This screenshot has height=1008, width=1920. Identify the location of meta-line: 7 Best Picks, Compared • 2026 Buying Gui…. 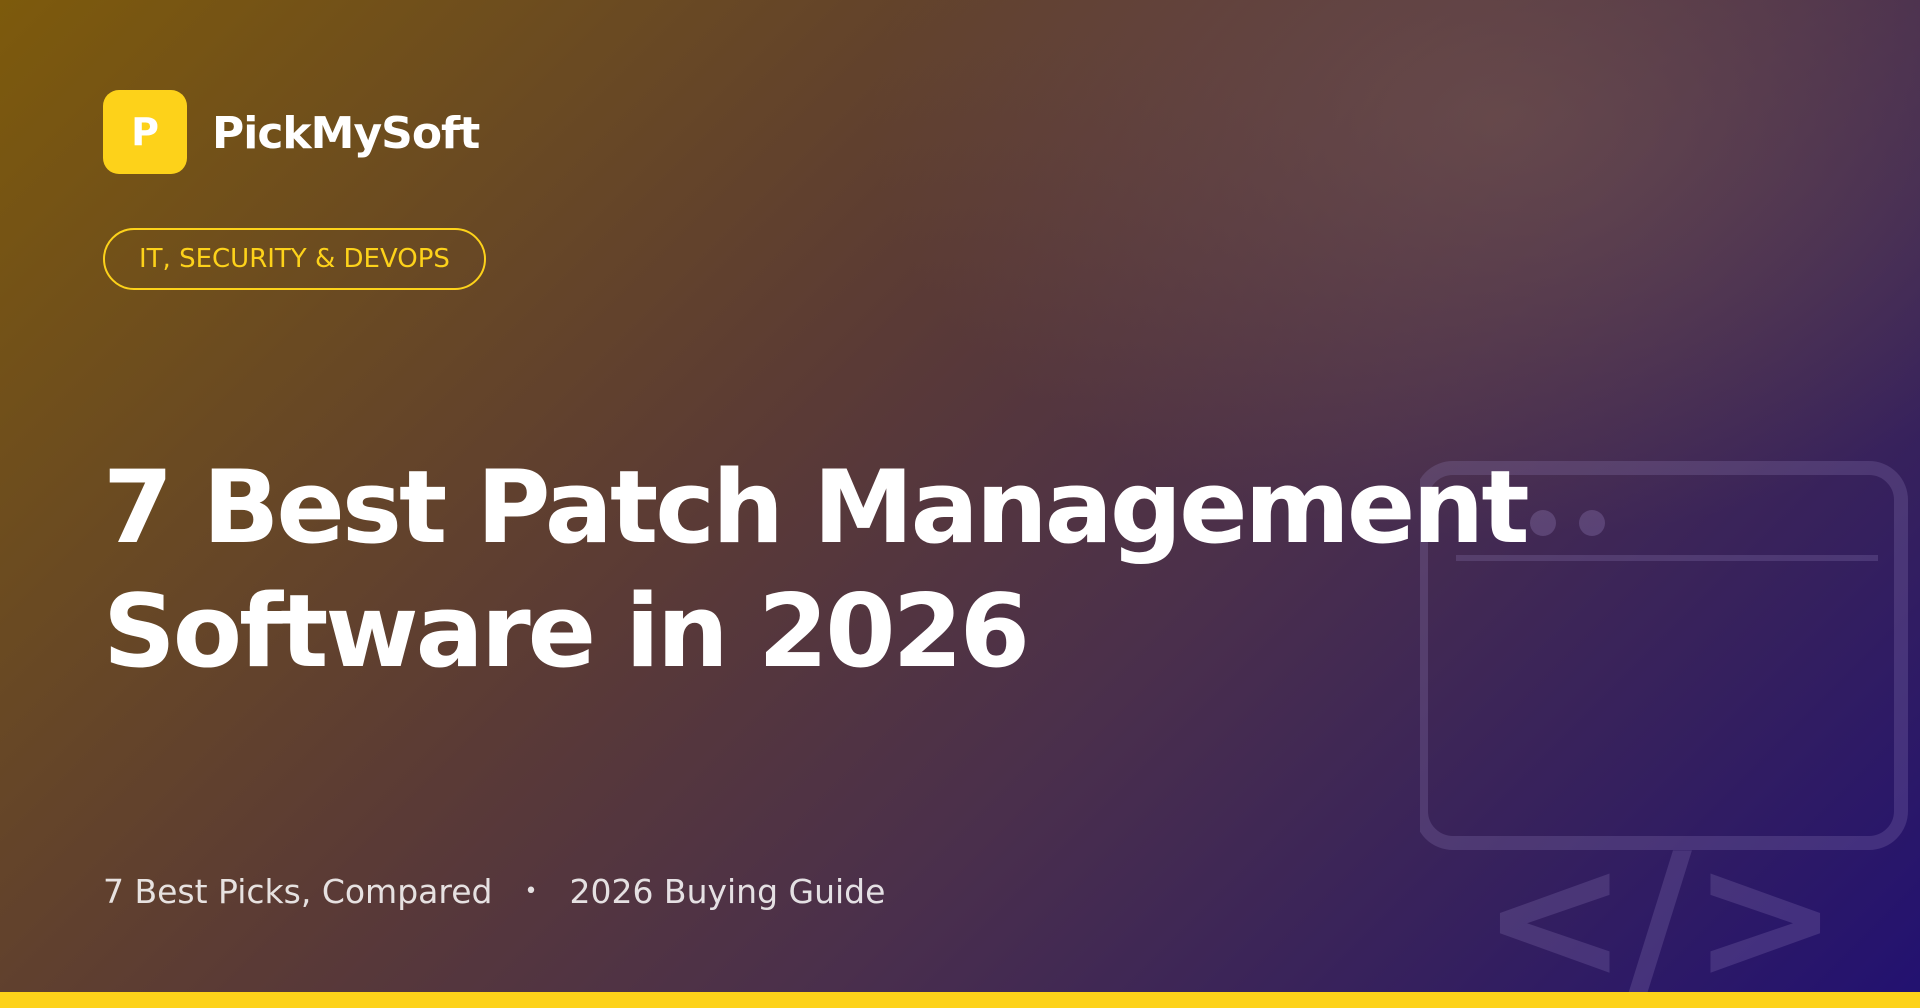
(494, 891).